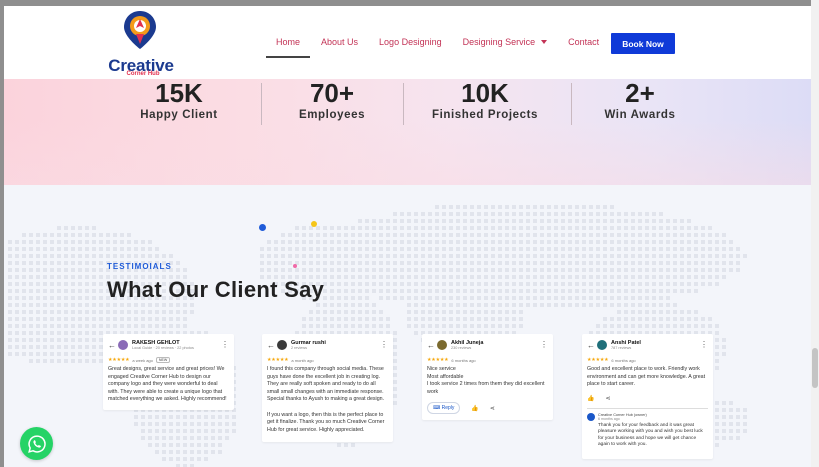 The height and width of the screenshot is (467, 819). What do you see at coordinates (339, 43) in the screenshot?
I see `nav-about-us: About Us` at bounding box center [339, 43].